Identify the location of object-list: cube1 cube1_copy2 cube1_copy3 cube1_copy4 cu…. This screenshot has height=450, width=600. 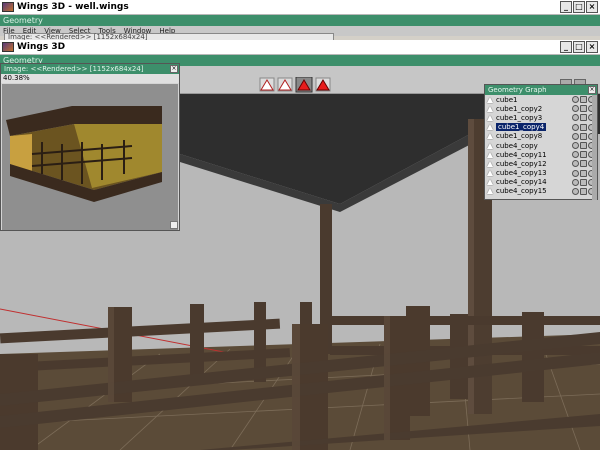
(541, 145).